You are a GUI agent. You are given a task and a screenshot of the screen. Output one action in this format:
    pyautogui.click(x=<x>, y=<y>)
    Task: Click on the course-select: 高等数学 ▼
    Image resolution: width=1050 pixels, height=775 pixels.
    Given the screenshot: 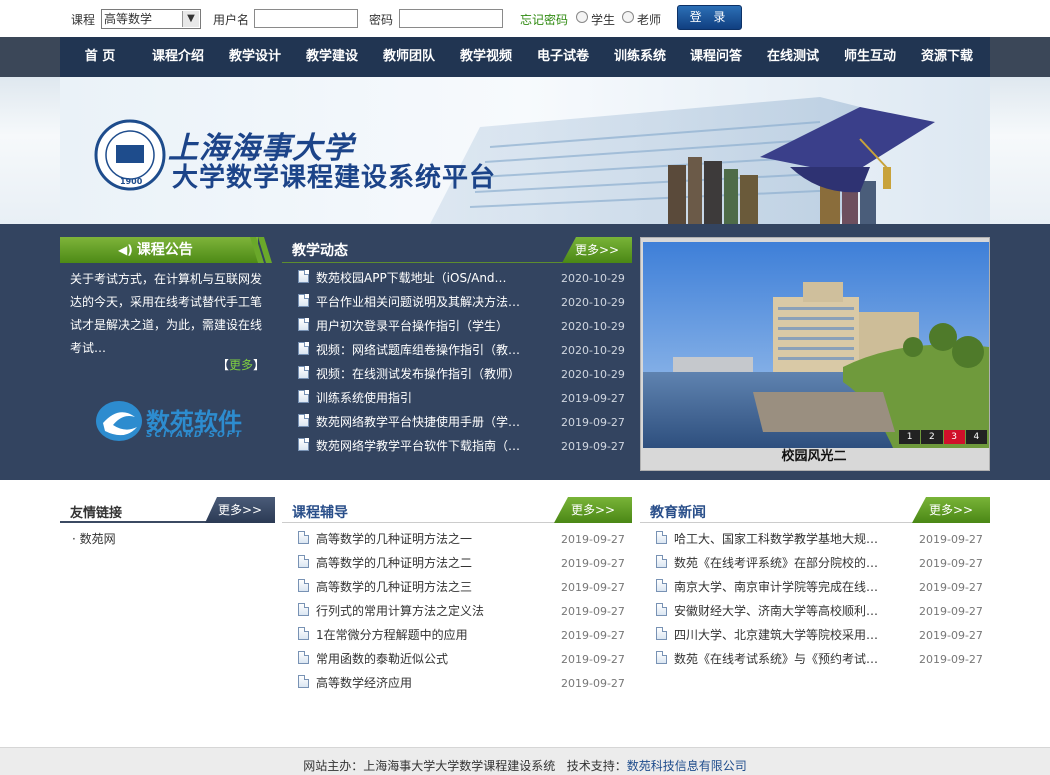 What is the action you would take?
    pyautogui.click(x=151, y=19)
    